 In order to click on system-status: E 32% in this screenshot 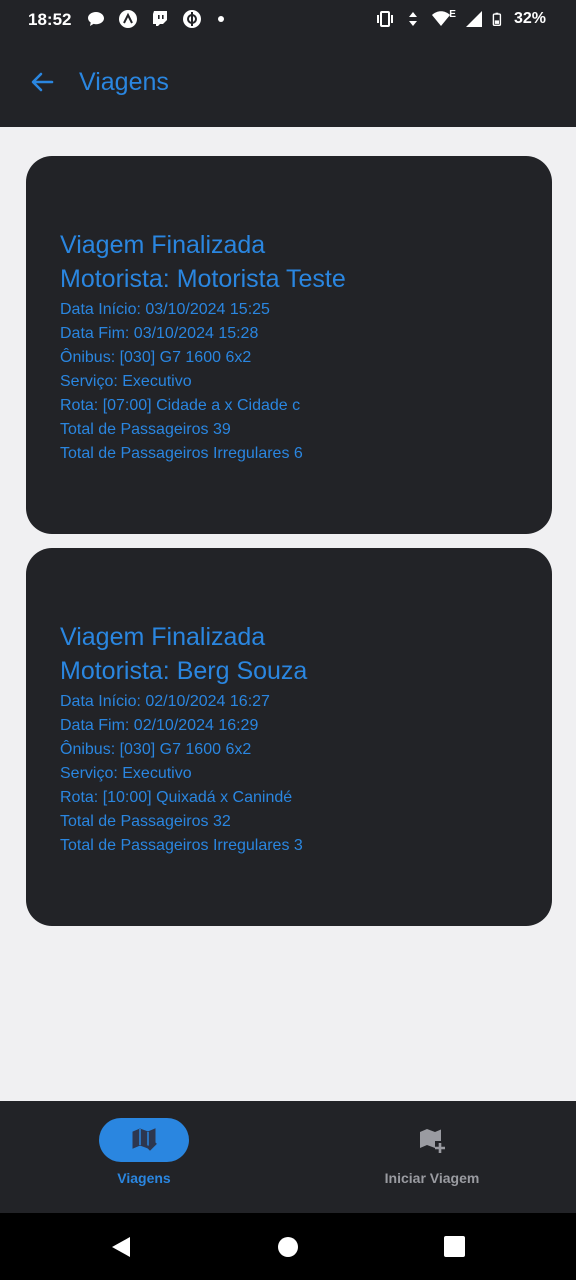, I will do `click(460, 19)`.